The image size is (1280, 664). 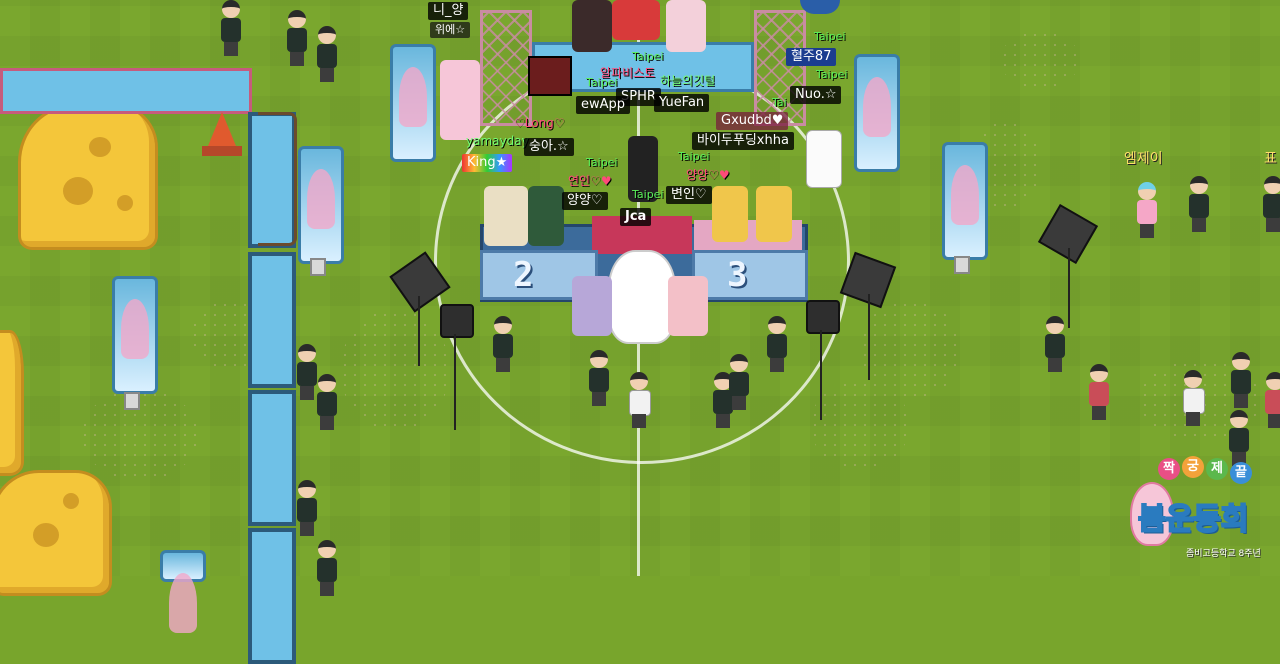 I want to click on nametag-hanul: 하늘의깃털, so click(x=687, y=80).